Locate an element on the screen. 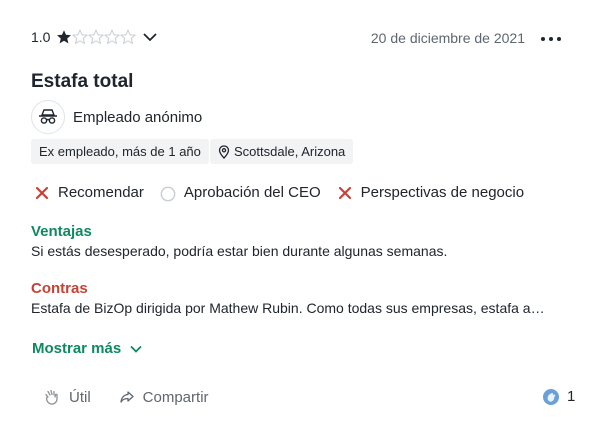  share-button: Compartir is located at coordinates (164, 397).